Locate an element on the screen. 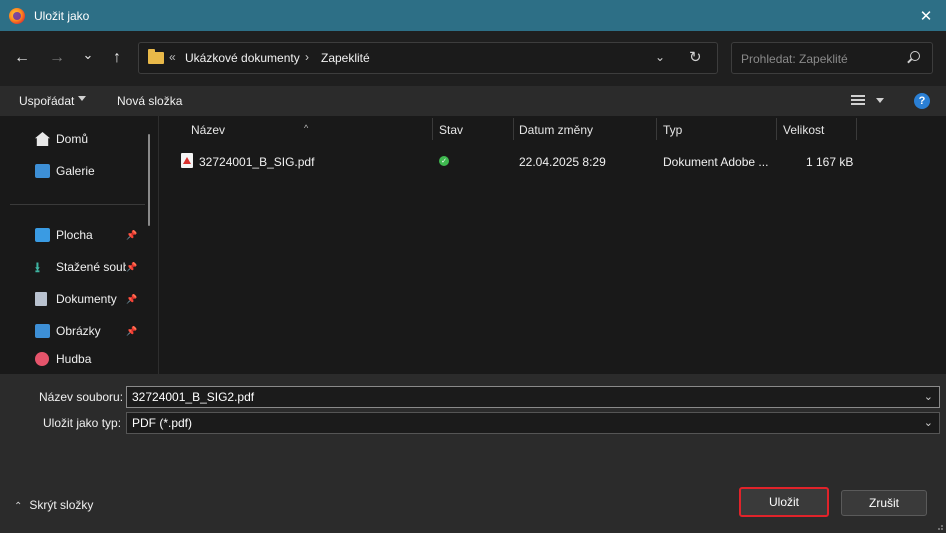  breadcrumb-item-current: Zapeklité is located at coordinates (345, 58).